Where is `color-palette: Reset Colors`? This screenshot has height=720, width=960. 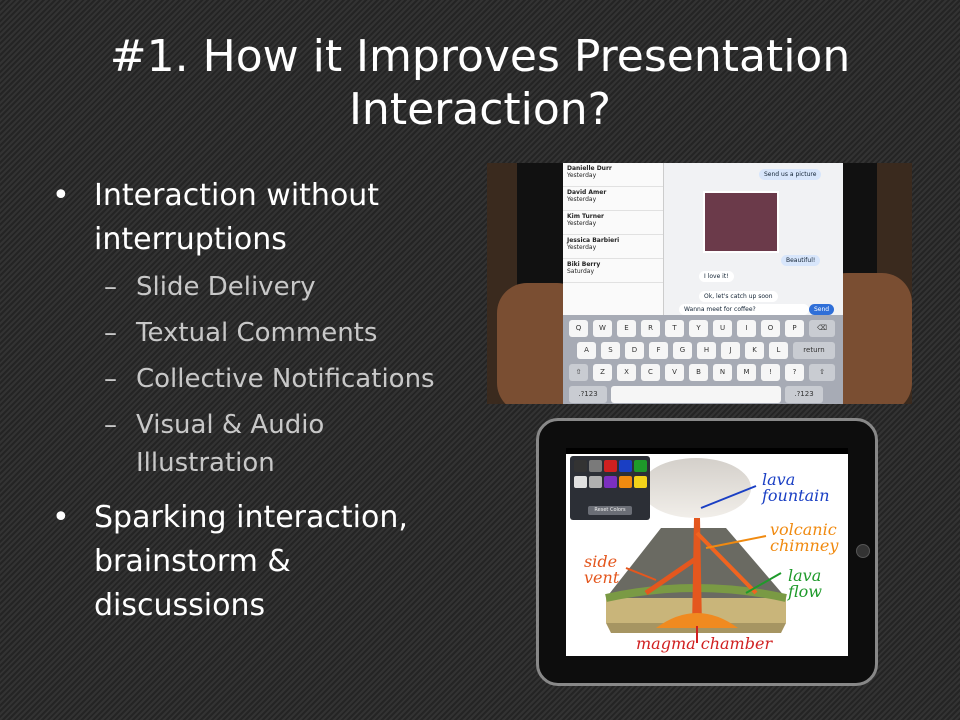
color-palette: Reset Colors is located at coordinates (610, 488).